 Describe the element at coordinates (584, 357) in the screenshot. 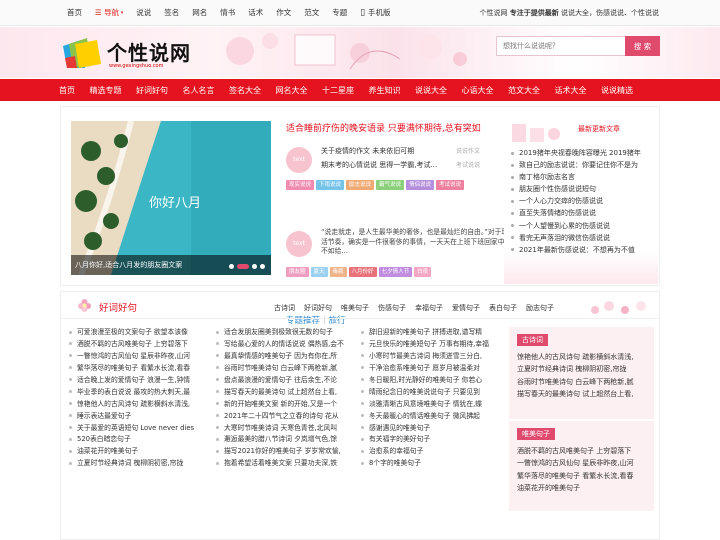

I see `box-list-item: 惊艳他人的古风诗句 疏影横斜水清浅,` at that location.